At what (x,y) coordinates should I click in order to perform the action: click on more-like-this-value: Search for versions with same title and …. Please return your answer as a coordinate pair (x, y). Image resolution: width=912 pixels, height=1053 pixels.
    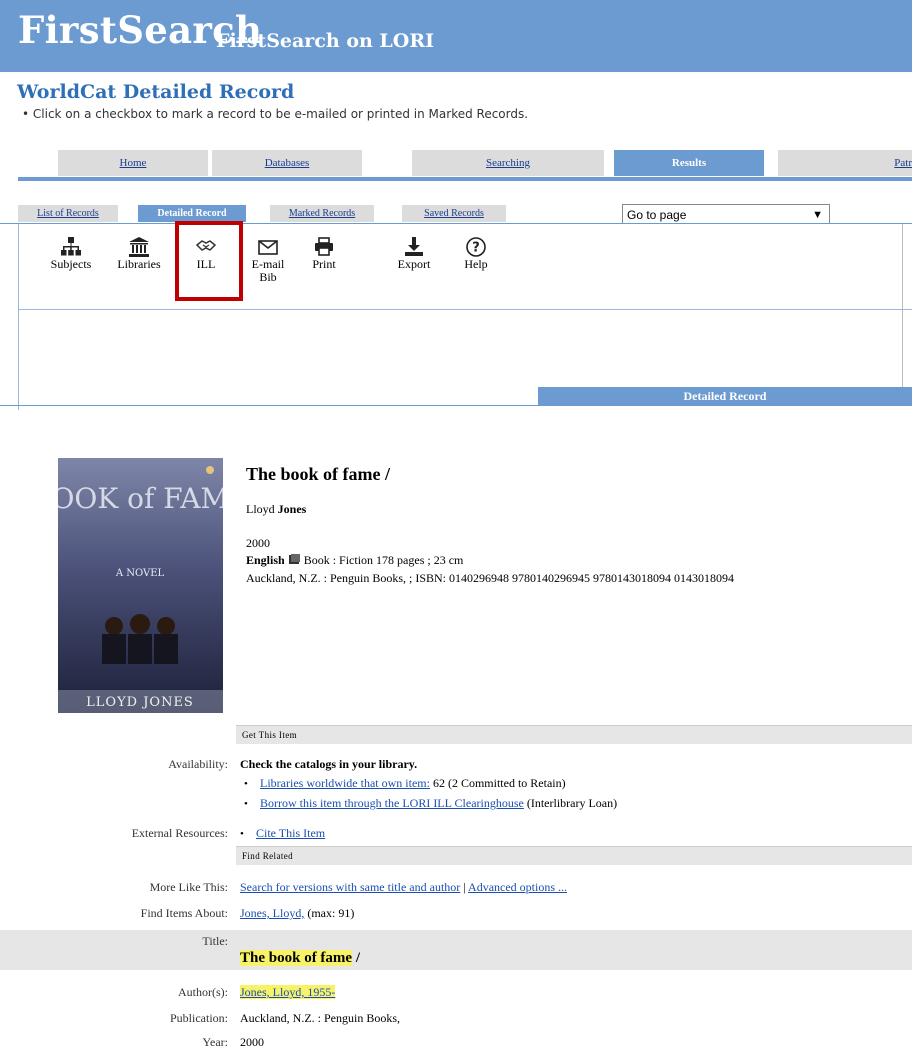
    Looking at the image, I should click on (403, 887).